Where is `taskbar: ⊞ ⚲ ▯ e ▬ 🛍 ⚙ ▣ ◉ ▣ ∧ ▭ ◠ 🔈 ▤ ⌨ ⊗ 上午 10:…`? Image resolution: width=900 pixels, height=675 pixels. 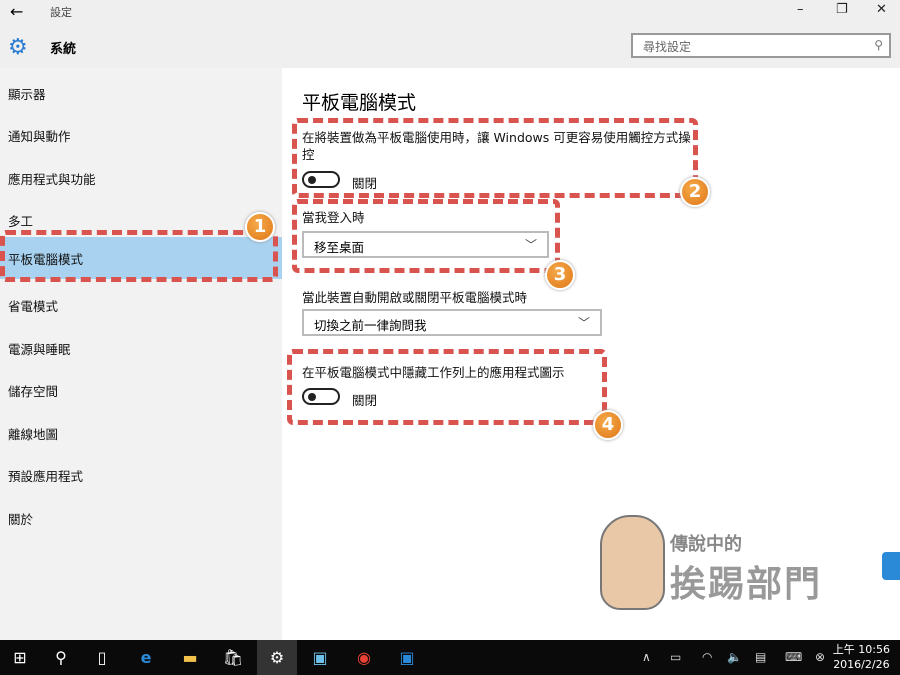
taskbar: ⊞ ⚲ ▯ e ▬ 🛍 ⚙ ▣ ◉ ▣ ∧ ▭ ◠ 🔈 ▤ ⌨ ⊗ 上午 10:… is located at coordinates (450, 657).